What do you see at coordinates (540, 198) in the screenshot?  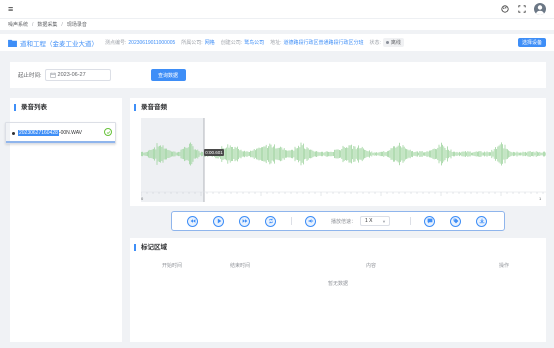 I see `scale-end-label: 1` at bounding box center [540, 198].